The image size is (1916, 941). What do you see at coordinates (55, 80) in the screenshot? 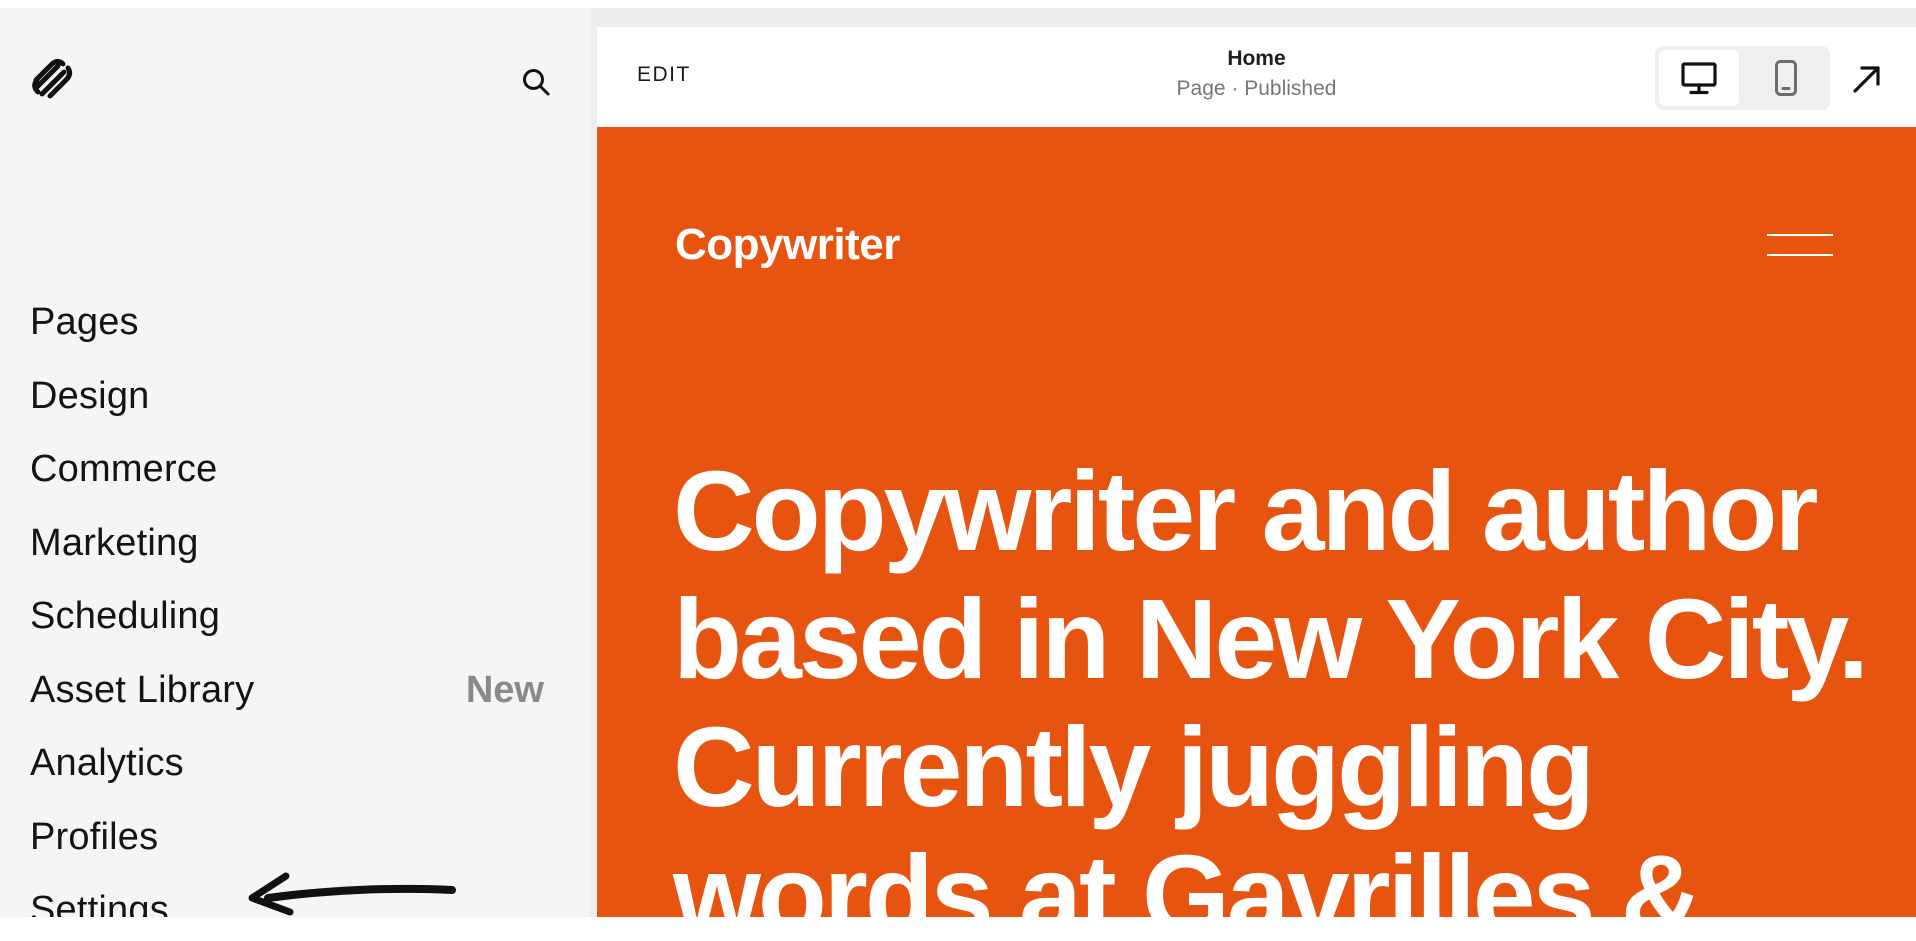
I see `squarespace-logo-icon` at bounding box center [55, 80].